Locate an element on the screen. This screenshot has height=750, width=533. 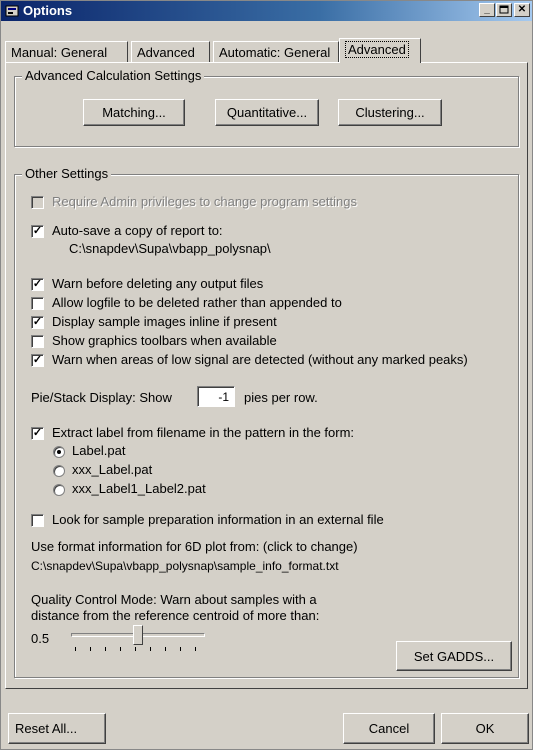
tab-label: Automatic: General is located at coordinates (275, 52).